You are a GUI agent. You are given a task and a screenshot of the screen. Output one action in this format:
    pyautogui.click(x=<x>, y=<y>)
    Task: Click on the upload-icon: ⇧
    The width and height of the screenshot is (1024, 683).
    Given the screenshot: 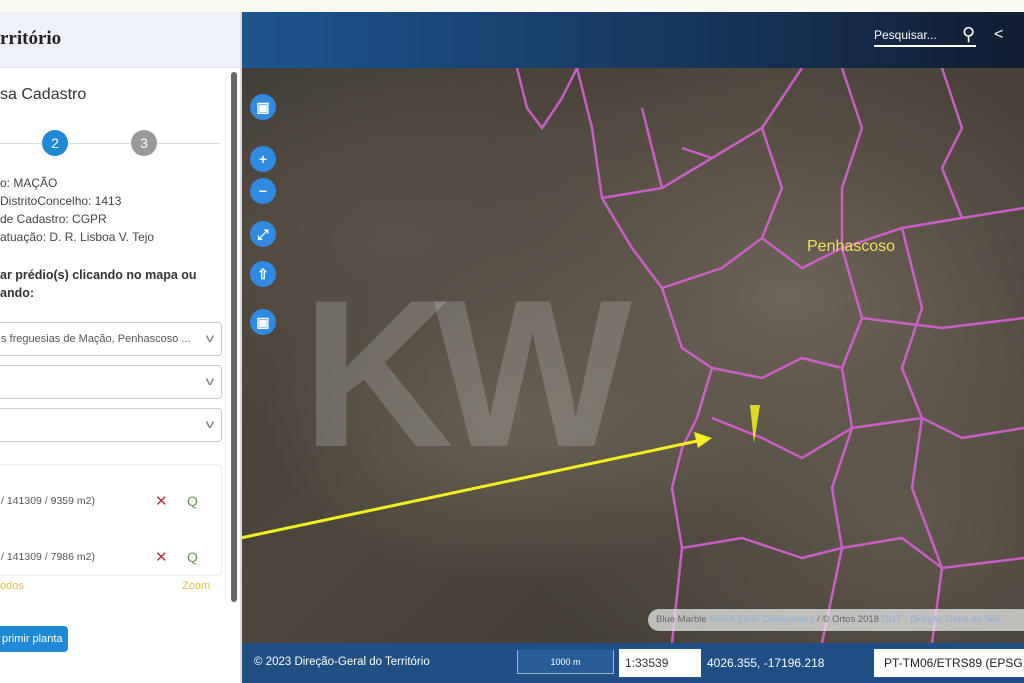 What is the action you would take?
    pyautogui.click(x=263, y=274)
    